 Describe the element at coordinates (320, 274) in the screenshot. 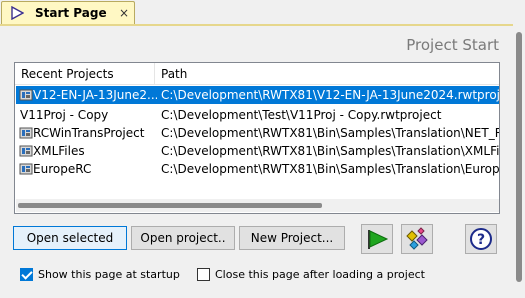

I see `close-after-load-label: Close this page after loading a project` at that location.